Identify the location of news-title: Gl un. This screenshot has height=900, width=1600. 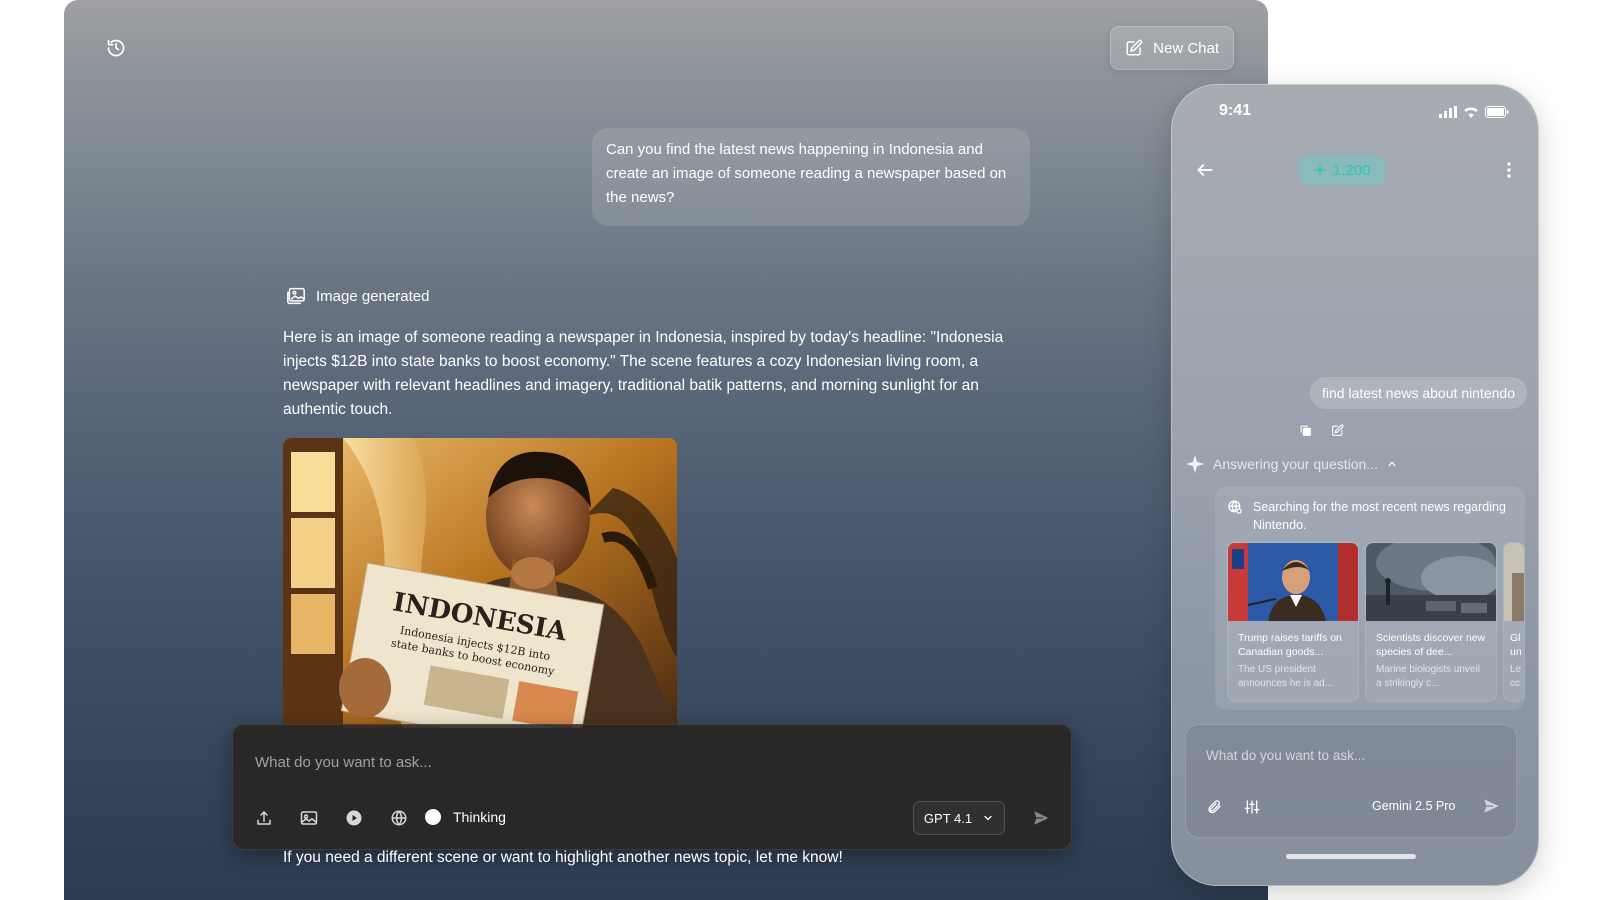
(1516, 645).